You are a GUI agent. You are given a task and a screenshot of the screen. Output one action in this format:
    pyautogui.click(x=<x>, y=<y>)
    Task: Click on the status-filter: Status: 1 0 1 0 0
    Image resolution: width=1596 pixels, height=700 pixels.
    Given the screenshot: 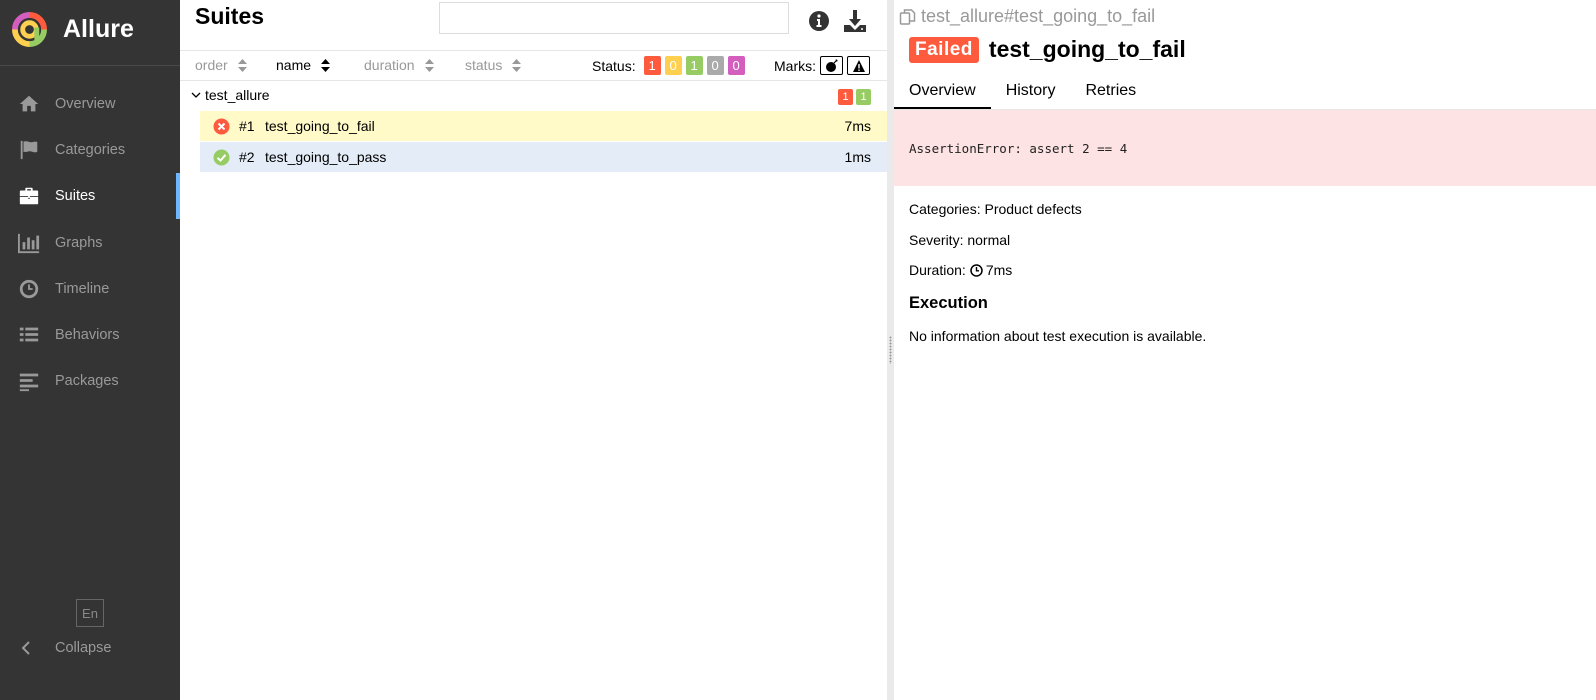 What is the action you would take?
    pyautogui.click(x=668, y=65)
    